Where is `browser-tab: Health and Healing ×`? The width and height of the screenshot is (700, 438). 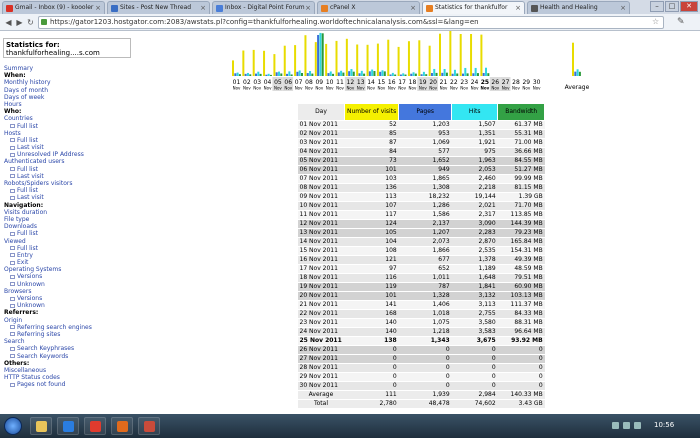
browser-tab: Health and Healing × is located at coordinates (578, 7).